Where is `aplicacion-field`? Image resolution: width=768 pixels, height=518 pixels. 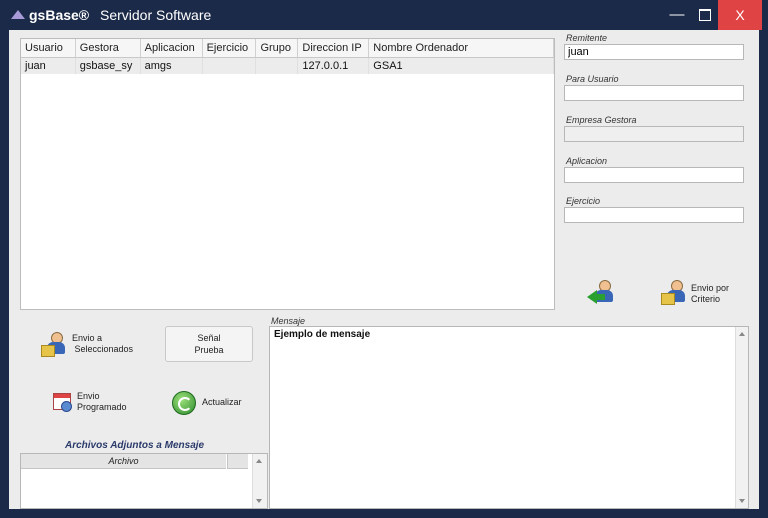 aplicacion-field is located at coordinates (654, 175).